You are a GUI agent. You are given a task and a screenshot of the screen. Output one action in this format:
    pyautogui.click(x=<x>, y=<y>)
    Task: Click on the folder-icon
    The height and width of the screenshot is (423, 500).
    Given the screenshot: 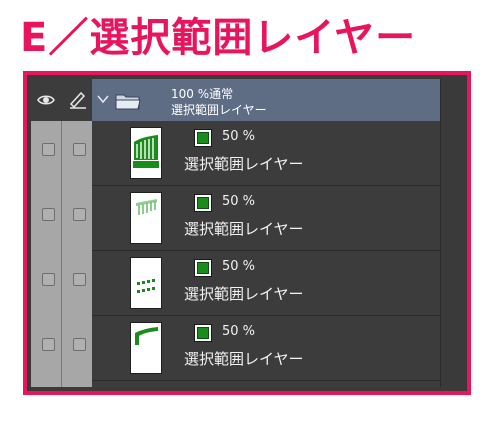 What is the action you would take?
    pyautogui.click(x=128, y=101)
    